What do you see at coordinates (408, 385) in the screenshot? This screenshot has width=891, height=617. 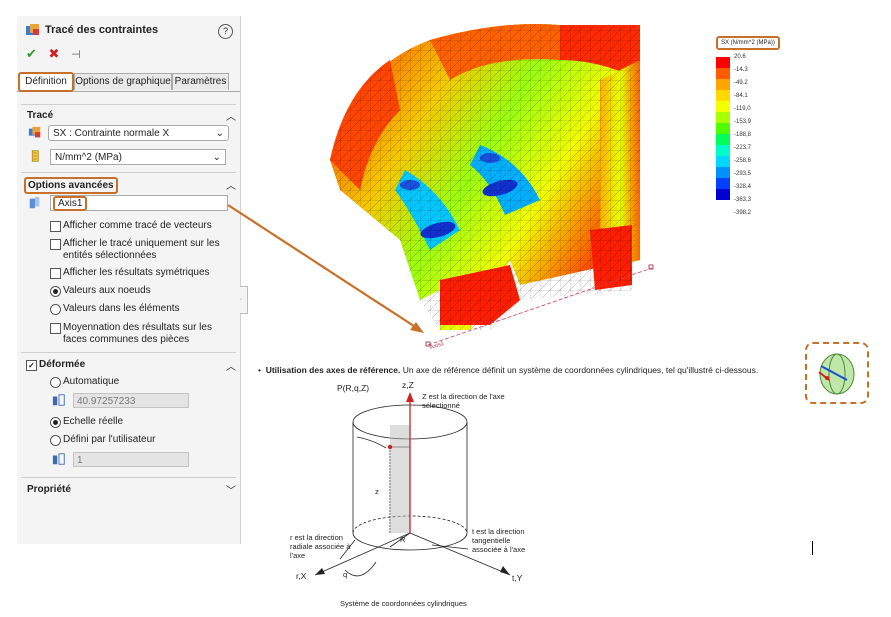 I see `z-axis-label: z,Z` at bounding box center [408, 385].